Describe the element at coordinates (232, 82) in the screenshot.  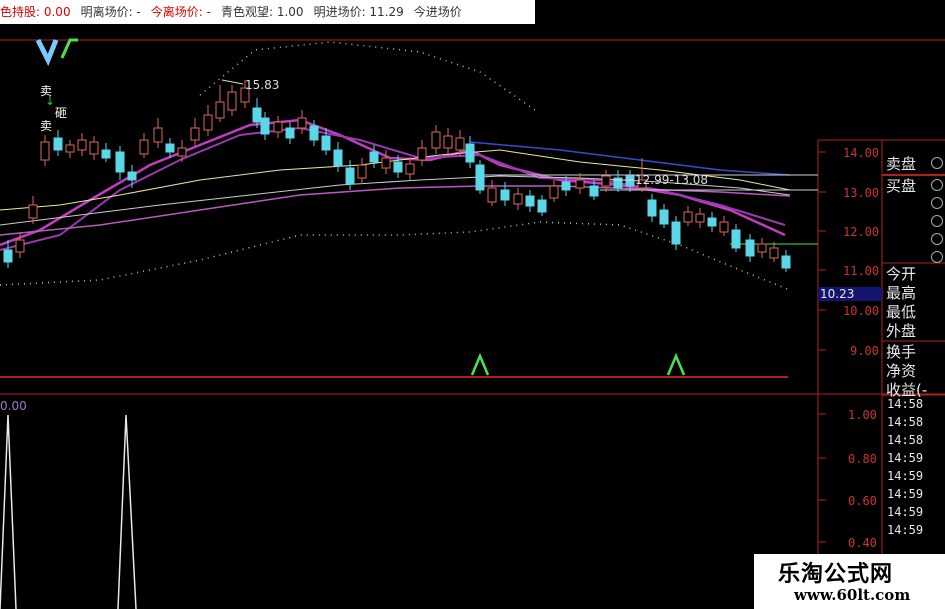
I see `high-pointer` at that location.